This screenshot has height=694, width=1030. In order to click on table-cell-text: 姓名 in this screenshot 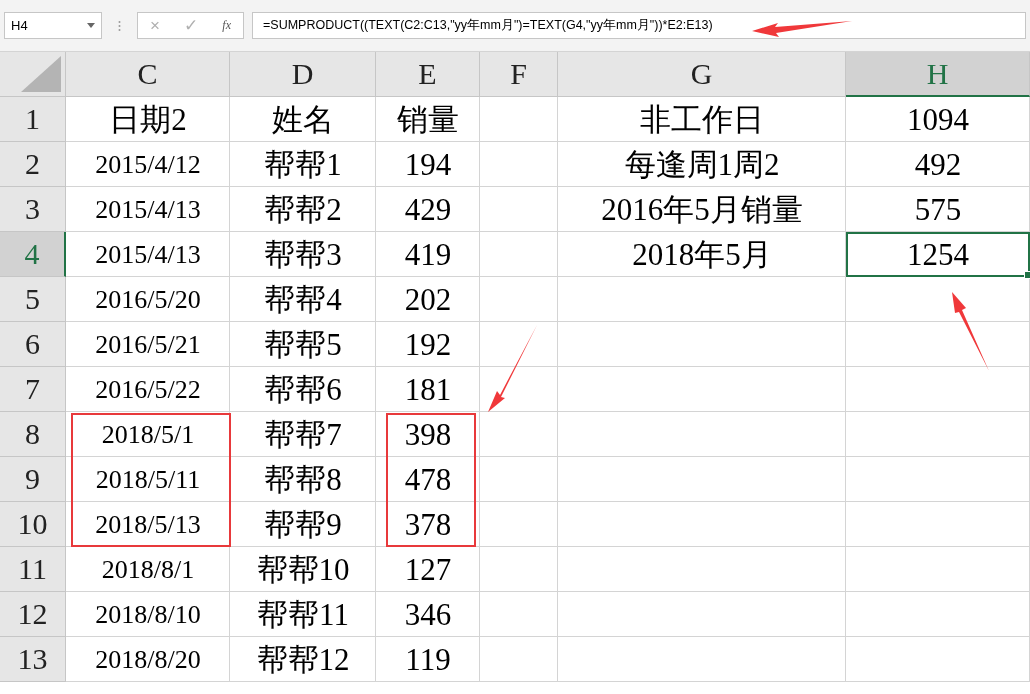, I will do `click(303, 119)`.